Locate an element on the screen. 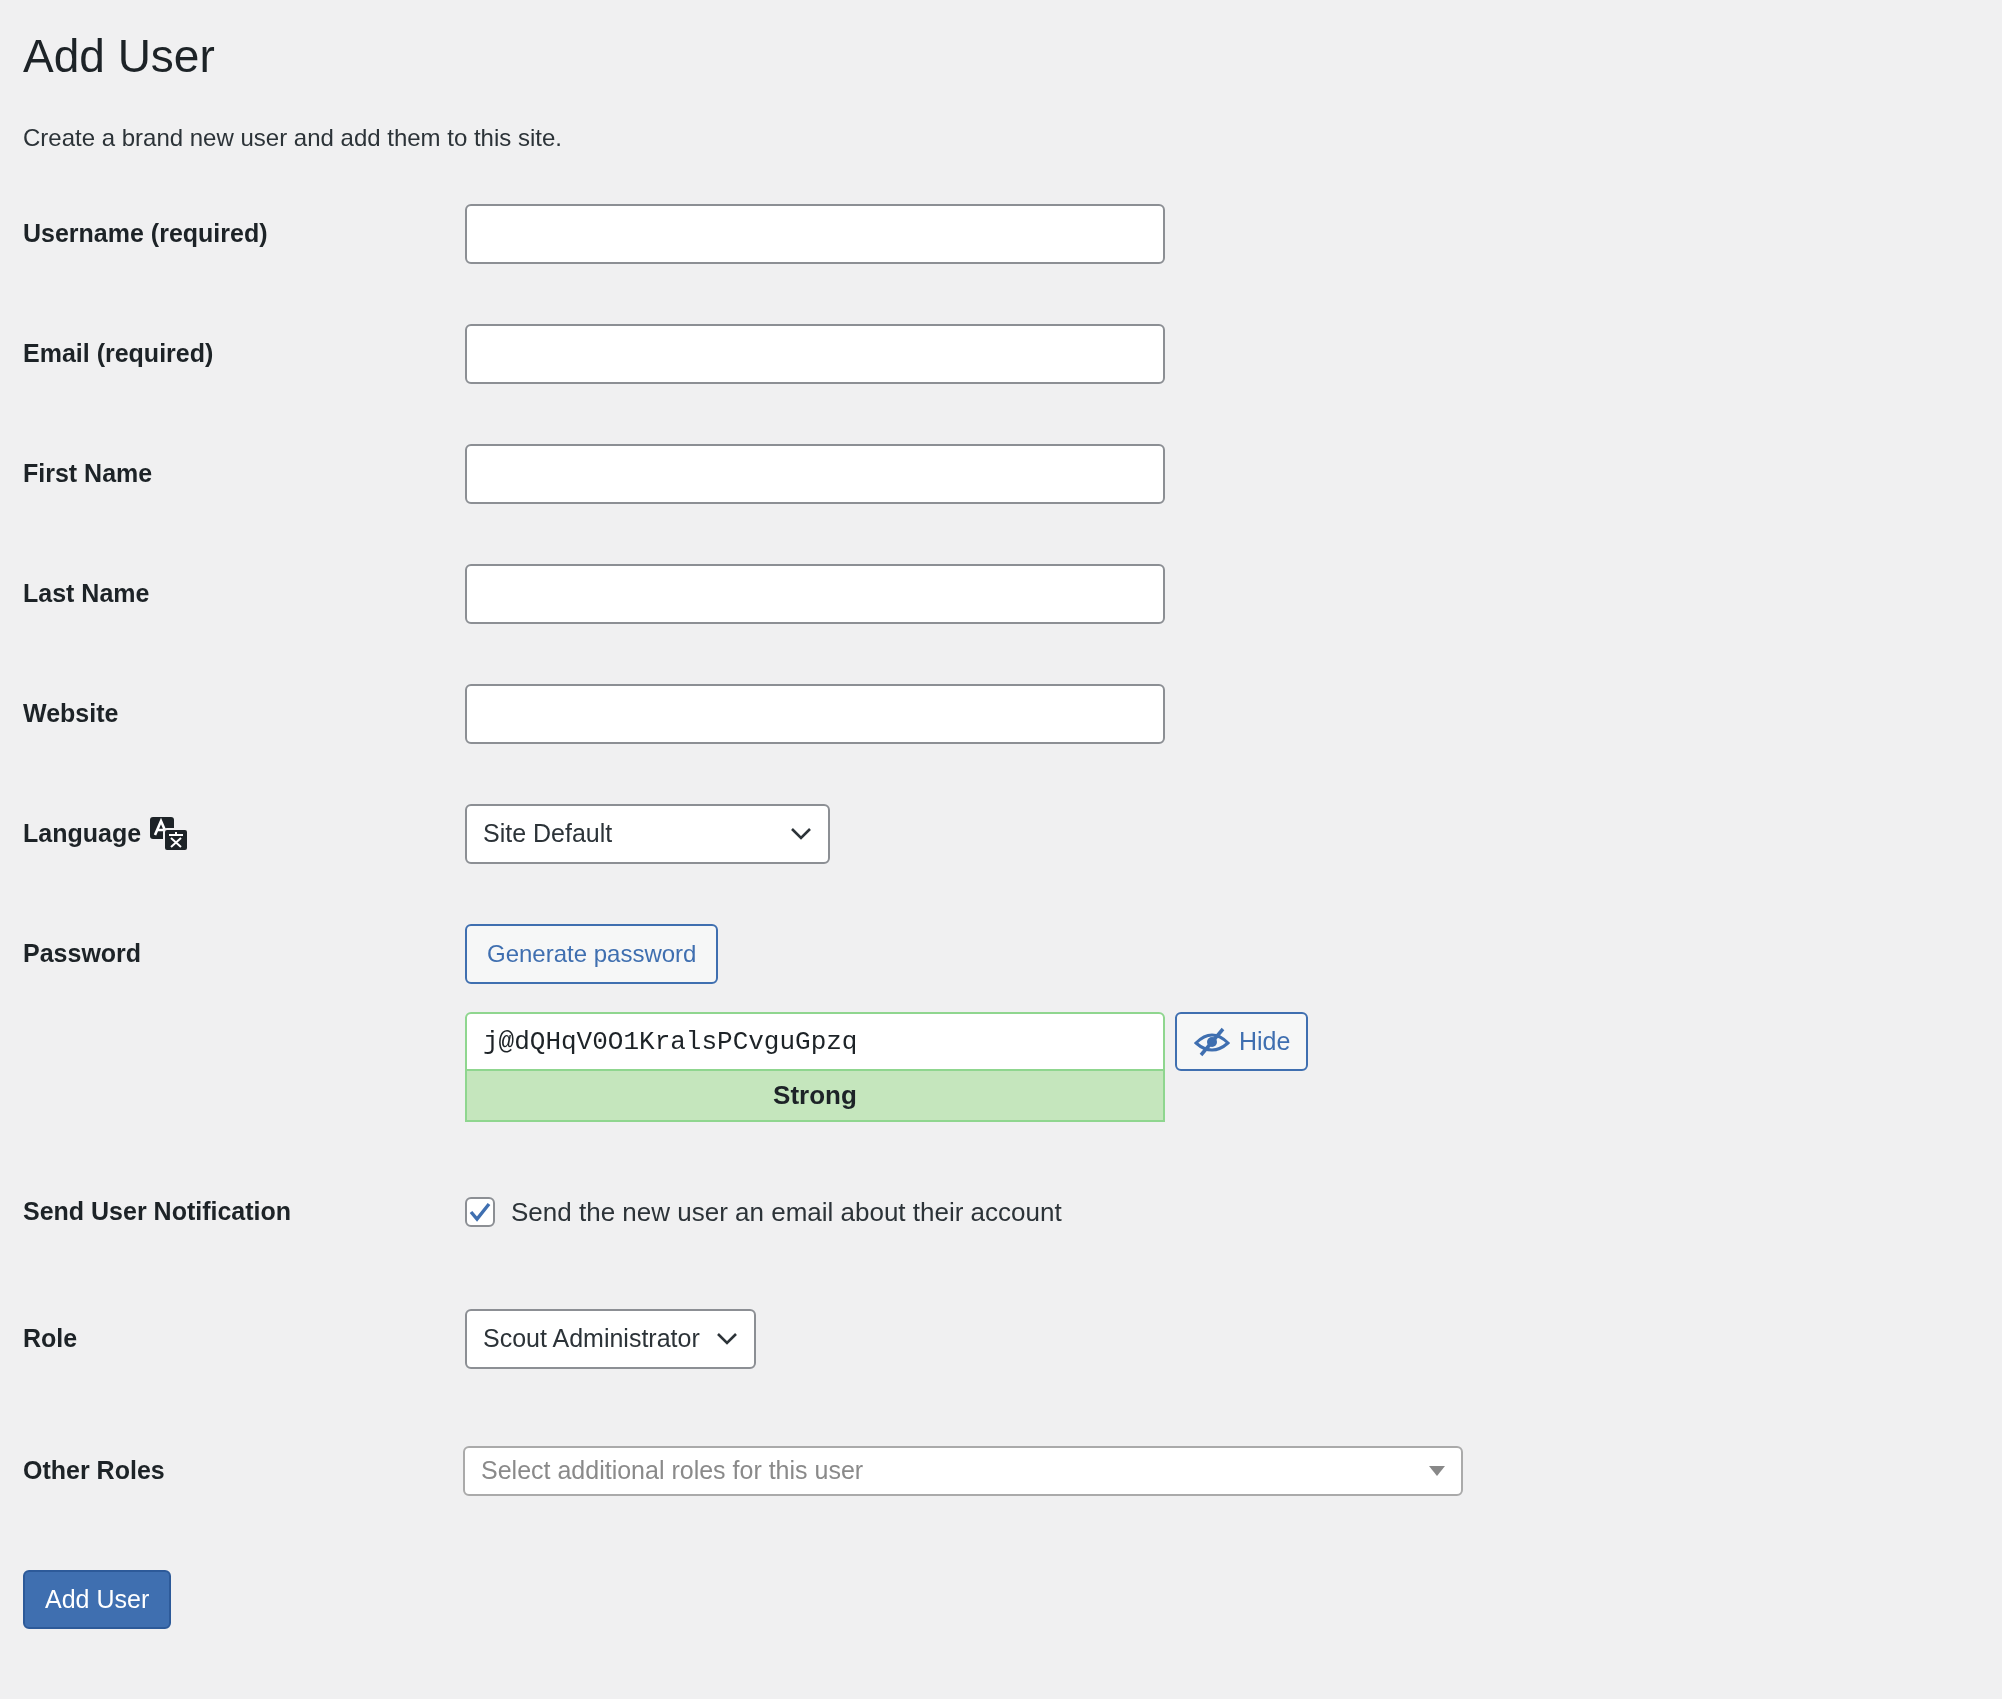  field-label: Other Roles is located at coordinates (94, 1471).